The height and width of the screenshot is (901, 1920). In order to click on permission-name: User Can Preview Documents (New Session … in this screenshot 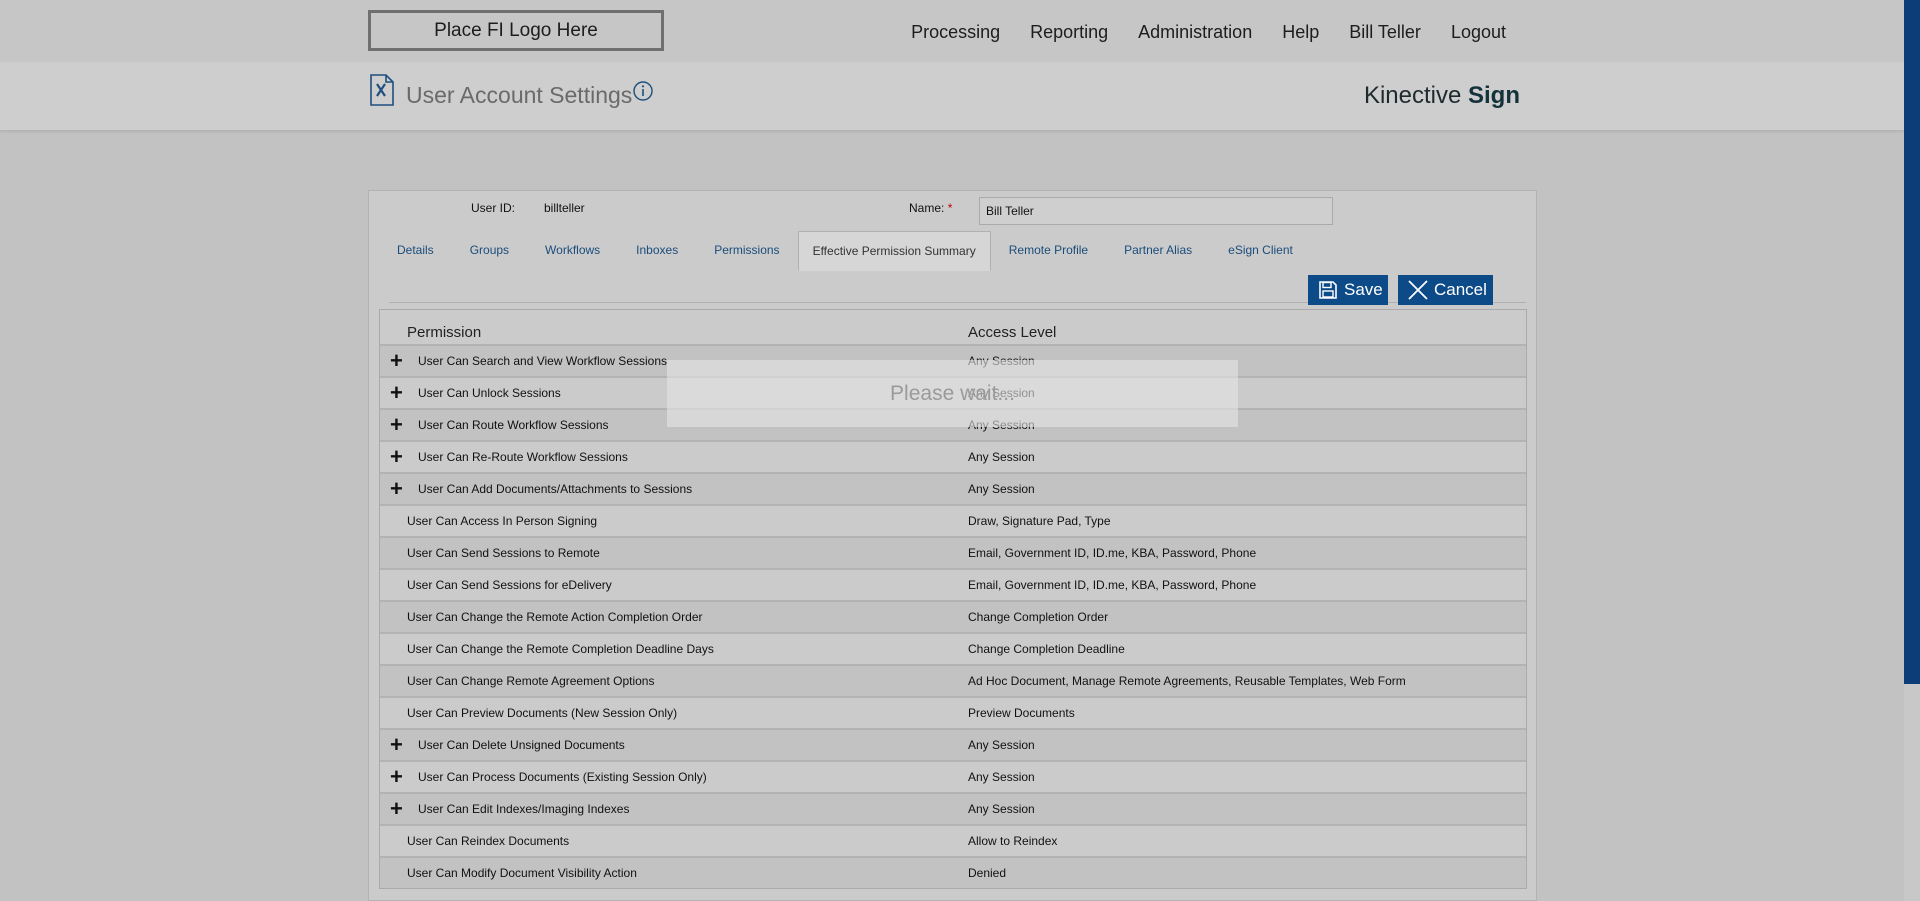, I will do `click(542, 713)`.